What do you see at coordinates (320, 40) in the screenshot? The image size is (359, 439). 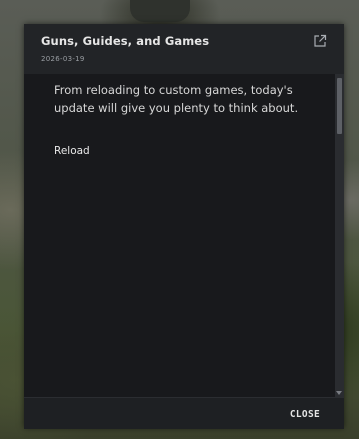 I see `external-link-icon` at bounding box center [320, 40].